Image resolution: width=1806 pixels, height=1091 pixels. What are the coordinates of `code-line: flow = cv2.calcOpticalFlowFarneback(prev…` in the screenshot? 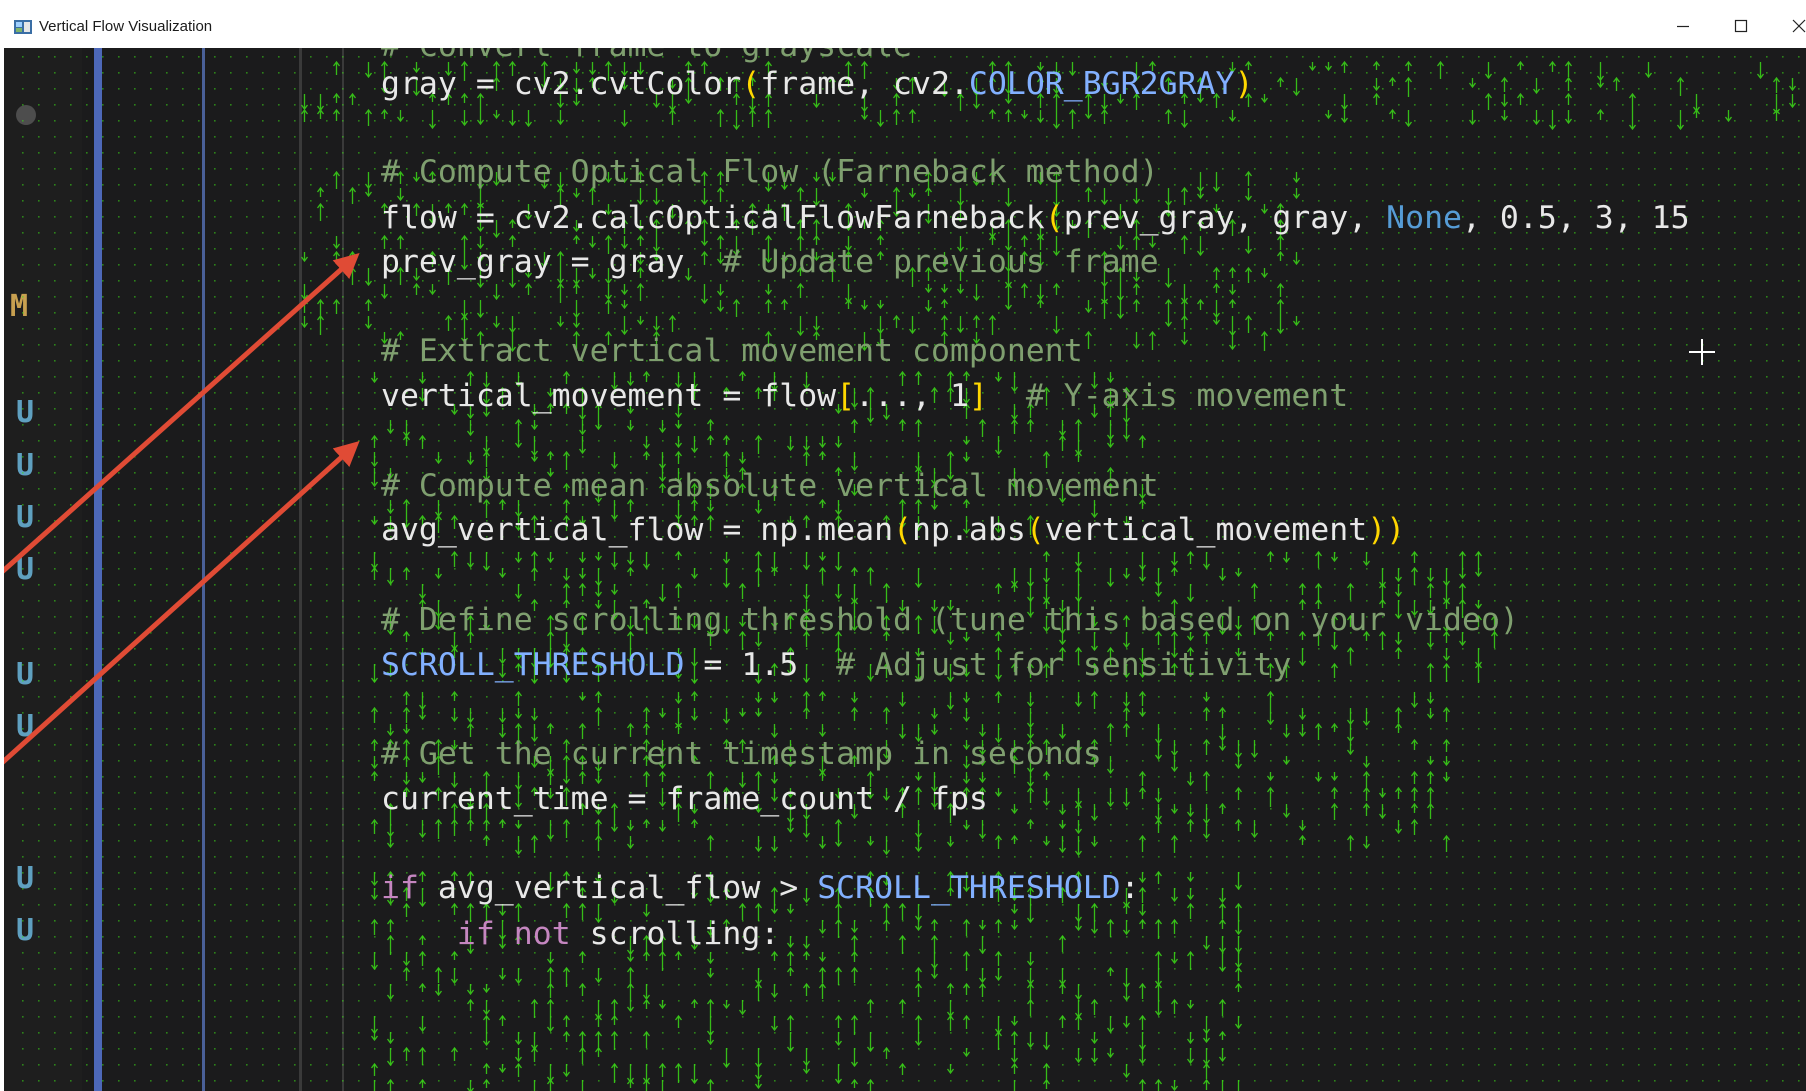 It's located at (1035, 218).